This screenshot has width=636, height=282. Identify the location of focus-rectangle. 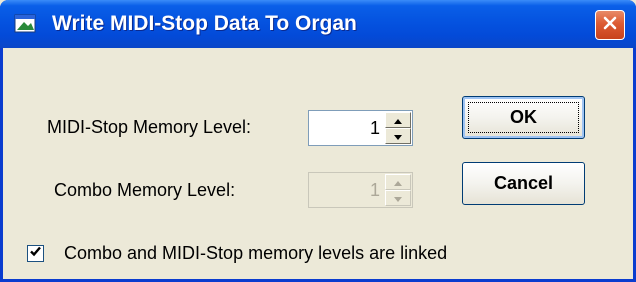
(523, 117).